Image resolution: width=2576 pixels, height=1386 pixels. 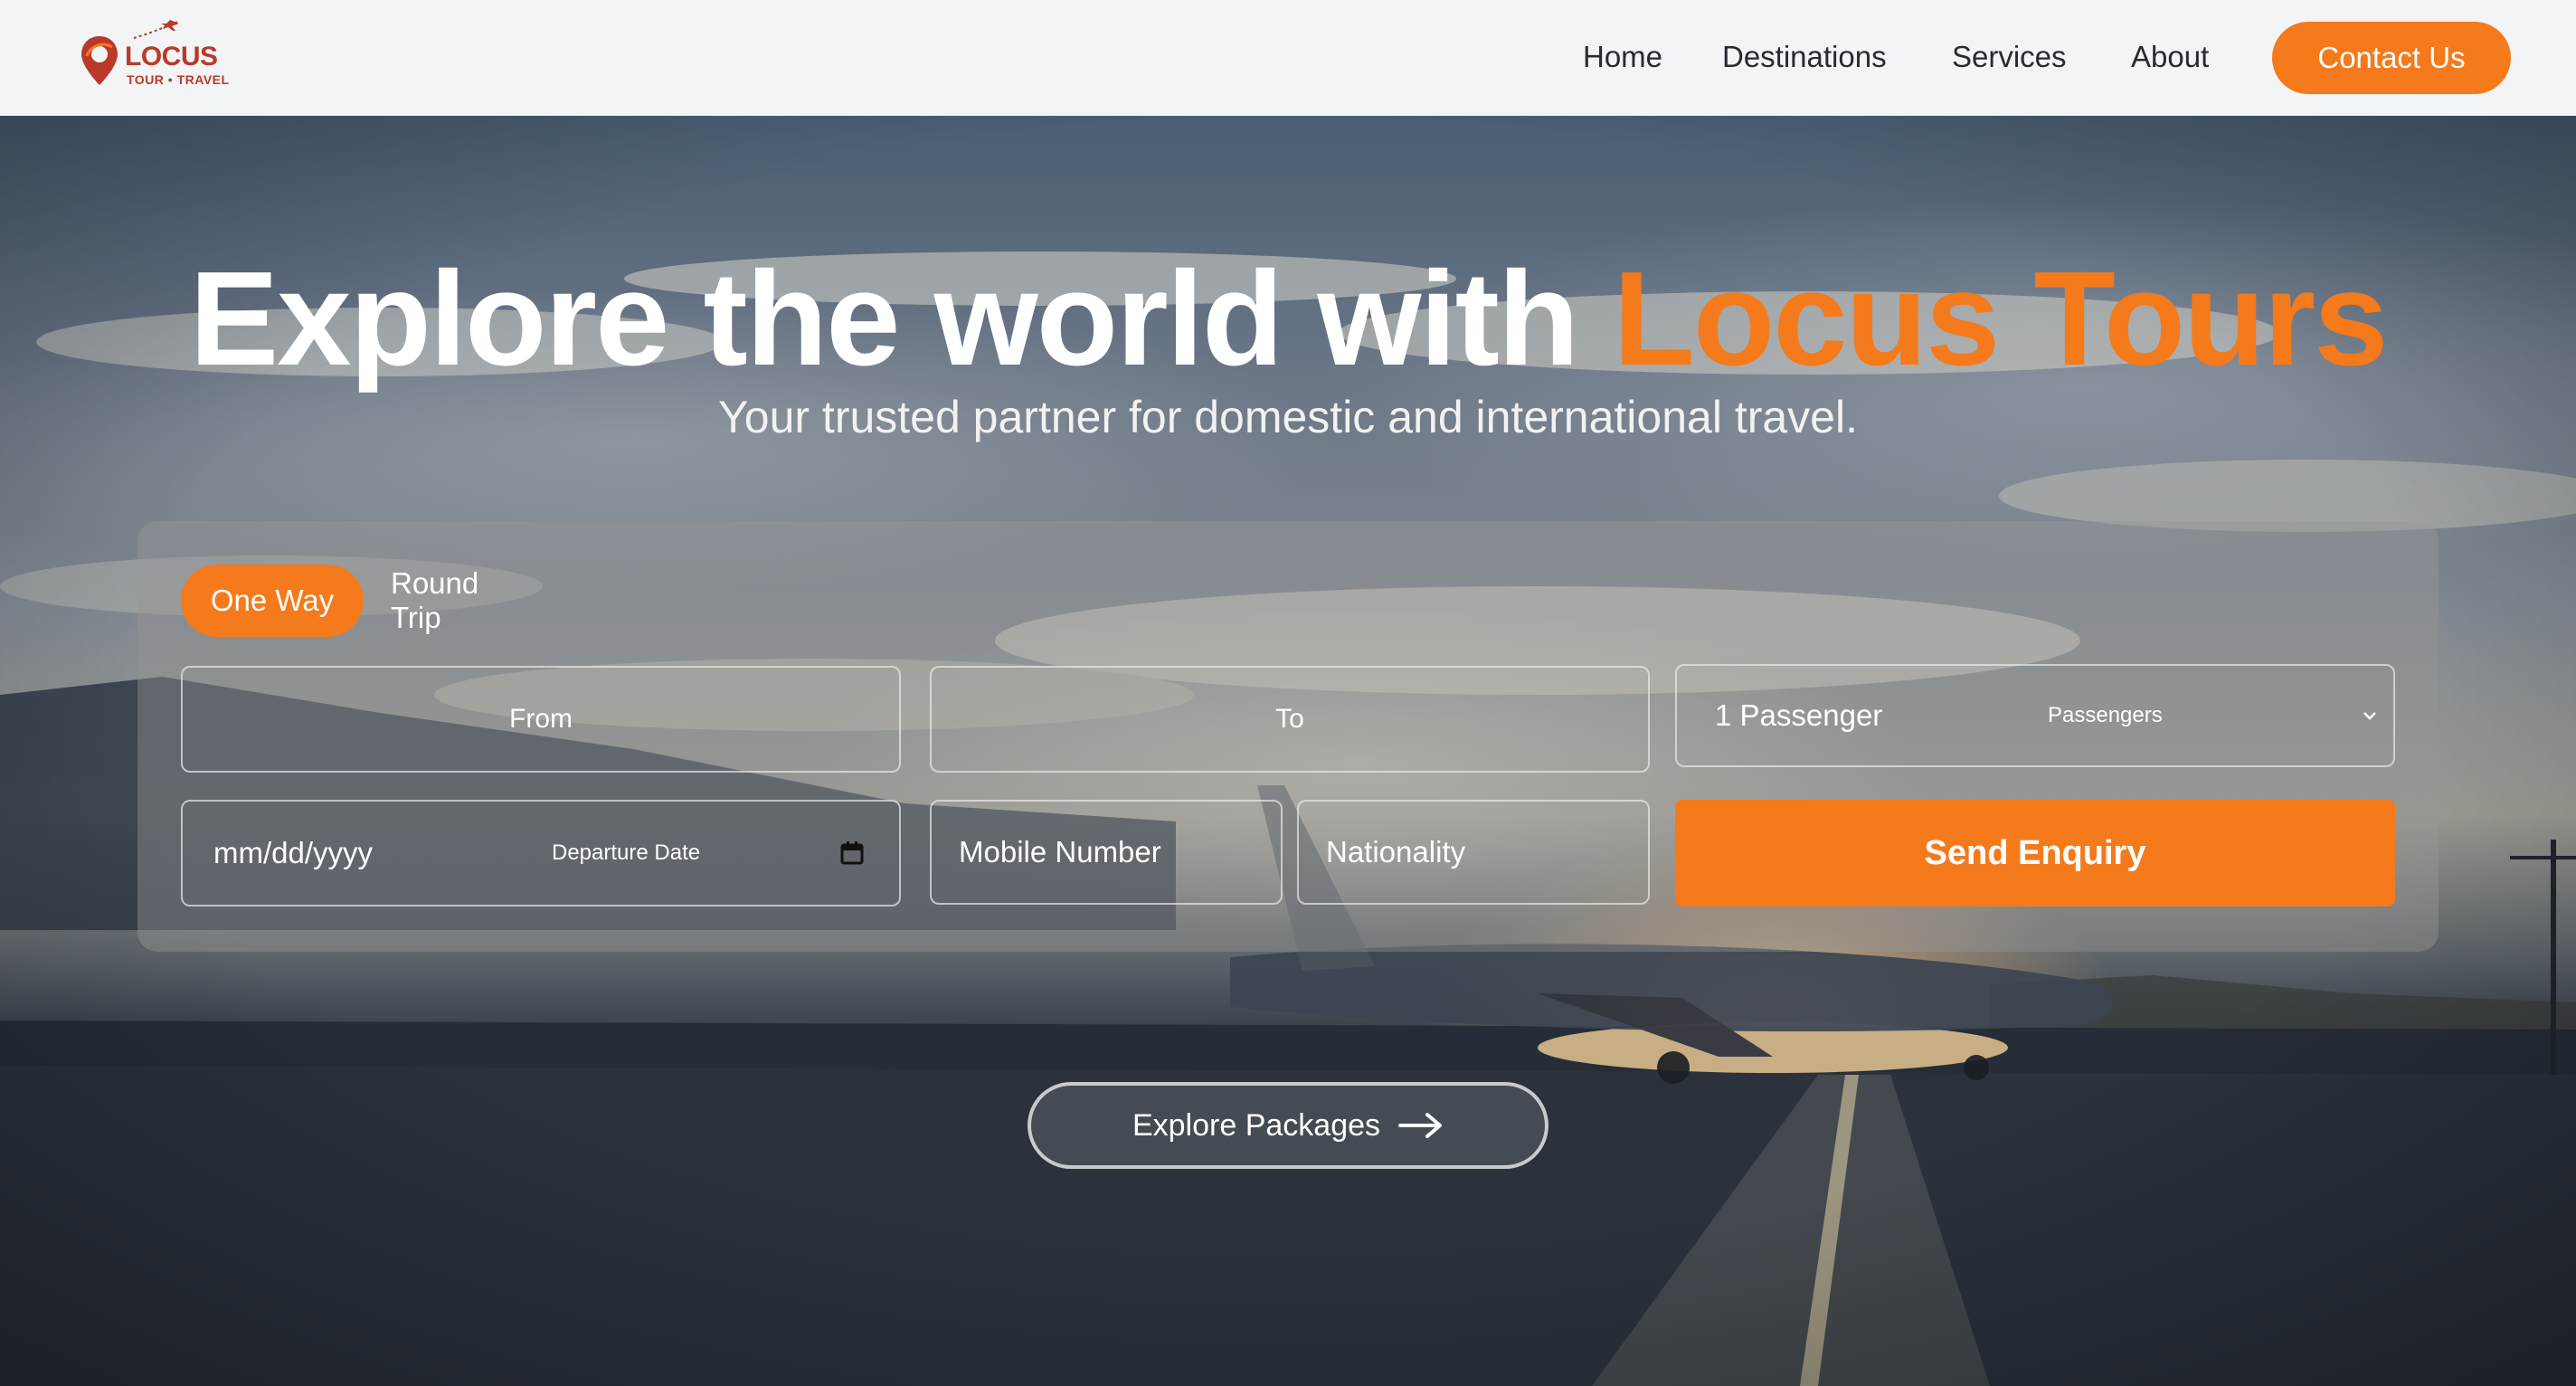 I want to click on brand-tagline: TOUR • TRAVEL, so click(x=178, y=79).